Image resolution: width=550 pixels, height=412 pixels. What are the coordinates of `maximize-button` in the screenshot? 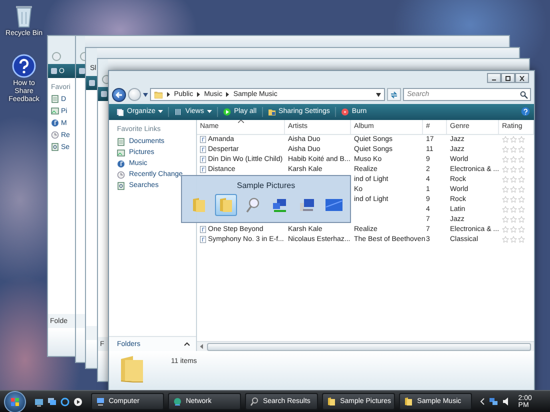 It's located at (508, 78).